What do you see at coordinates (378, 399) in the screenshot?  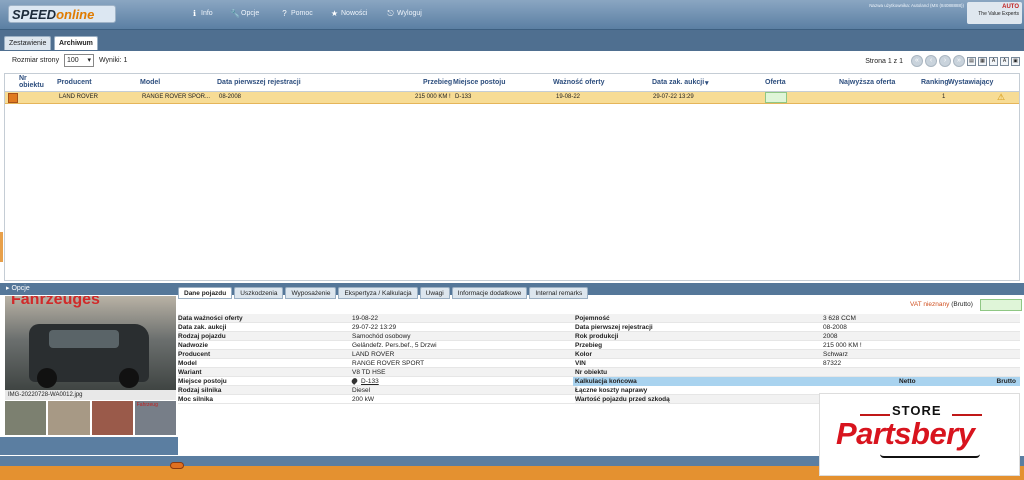 I see `field-row: Moc silnika 200 kW` at bounding box center [378, 399].